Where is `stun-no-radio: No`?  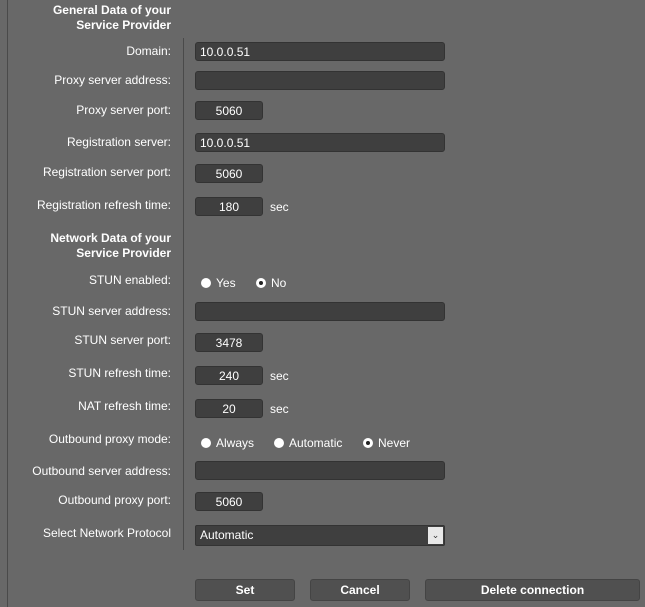
stun-no-radio: No is located at coordinates (271, 283).